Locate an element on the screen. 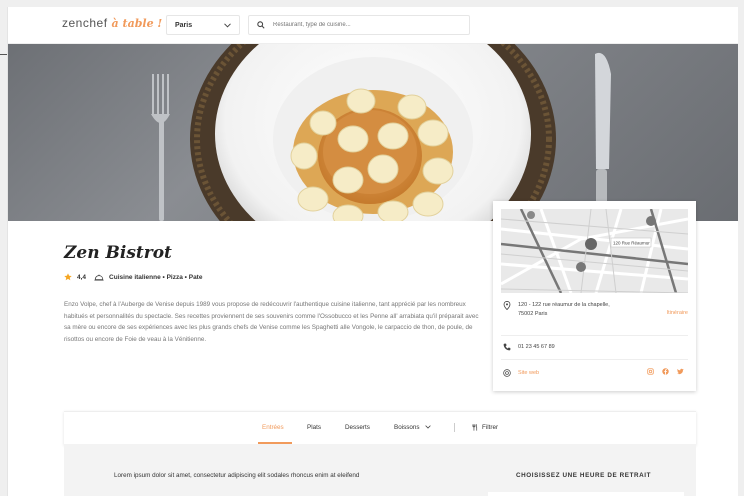 The image size is (744, 496). search-box is located at coordinates (359, 25).